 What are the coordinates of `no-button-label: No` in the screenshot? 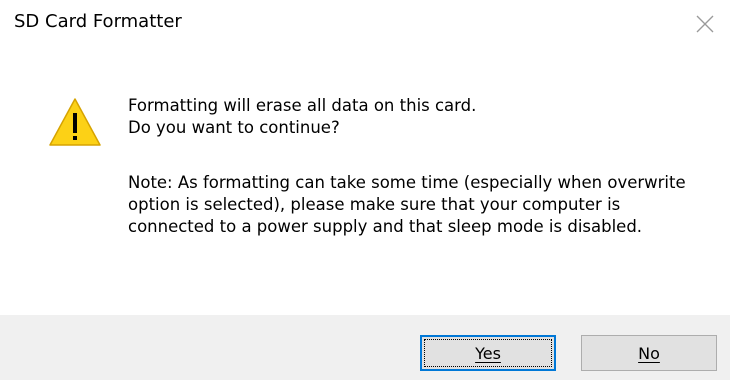 It's located at (649, 353).